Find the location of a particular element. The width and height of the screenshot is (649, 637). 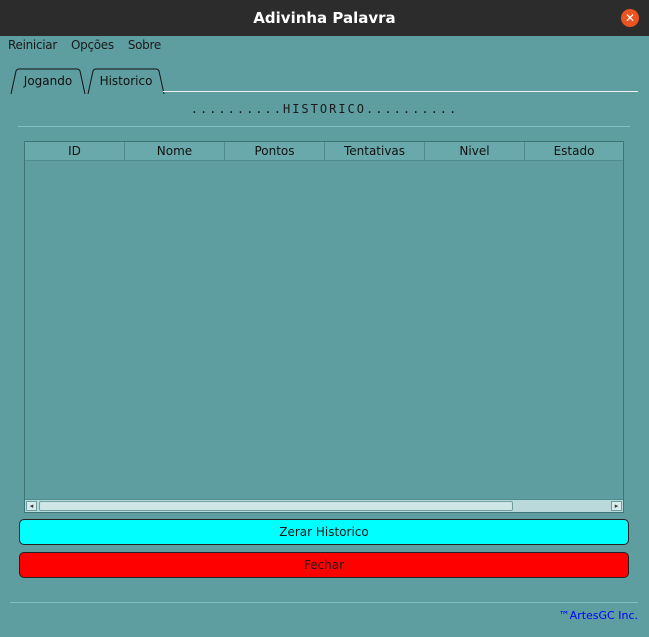

column-header-estado: Estado is located at coordinates (574, 151).